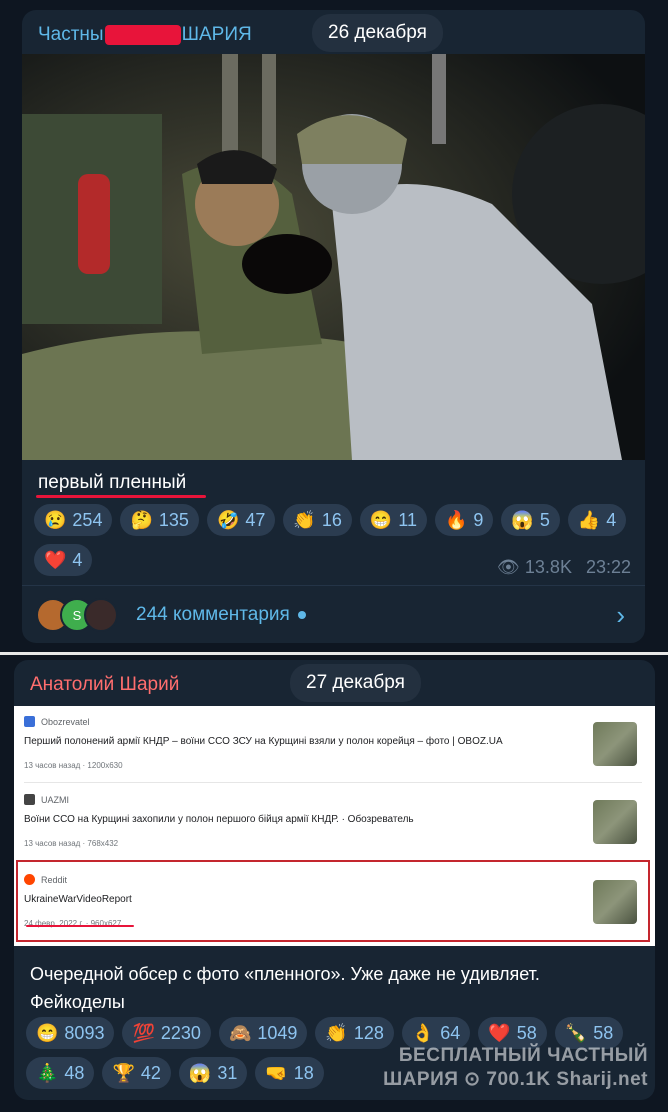  Describe the element at coordinates (456, 519) in the screenshot. I see `reaction-emoji-icon: 🔥` at that location.